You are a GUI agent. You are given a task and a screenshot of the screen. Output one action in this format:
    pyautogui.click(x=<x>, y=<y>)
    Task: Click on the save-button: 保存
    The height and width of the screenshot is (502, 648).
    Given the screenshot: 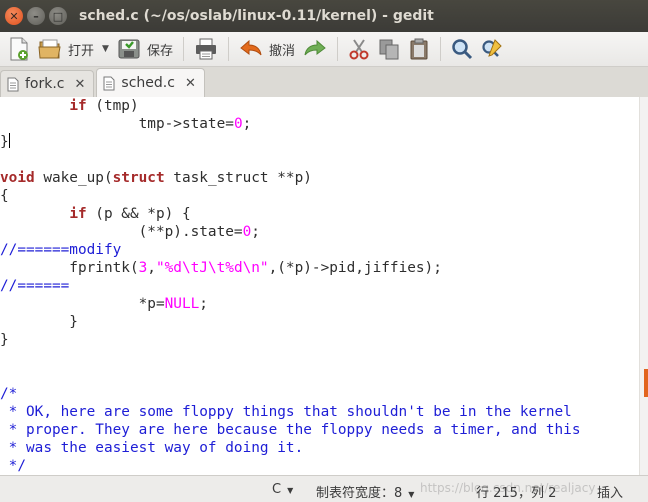 What is the action you would take?
    pyautogui.click(x=145, y=49)
    